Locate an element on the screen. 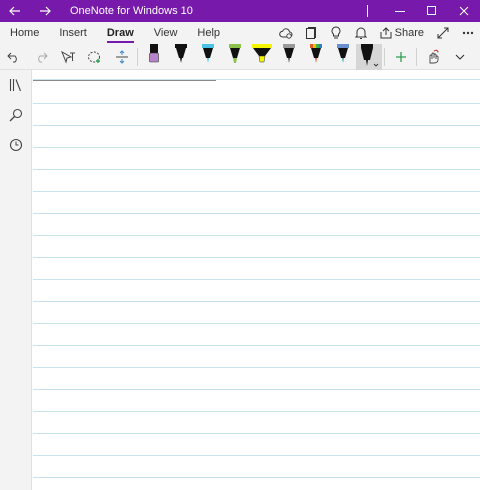  bell-icon is located at coordinates (361, 33).